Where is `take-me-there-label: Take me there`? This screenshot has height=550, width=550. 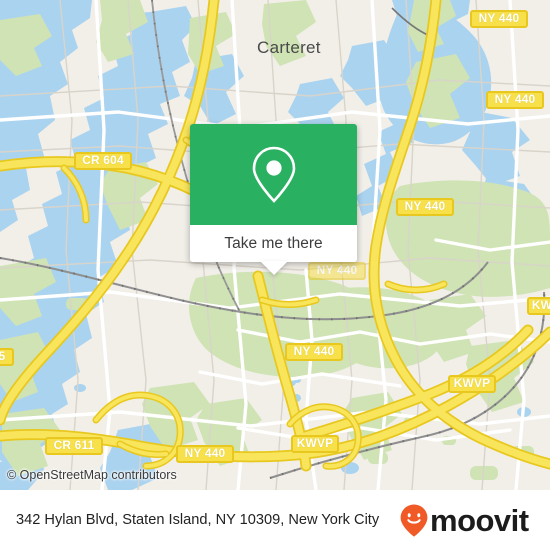 take-me-there-label: Take me there is located at coordinates (273, 243).